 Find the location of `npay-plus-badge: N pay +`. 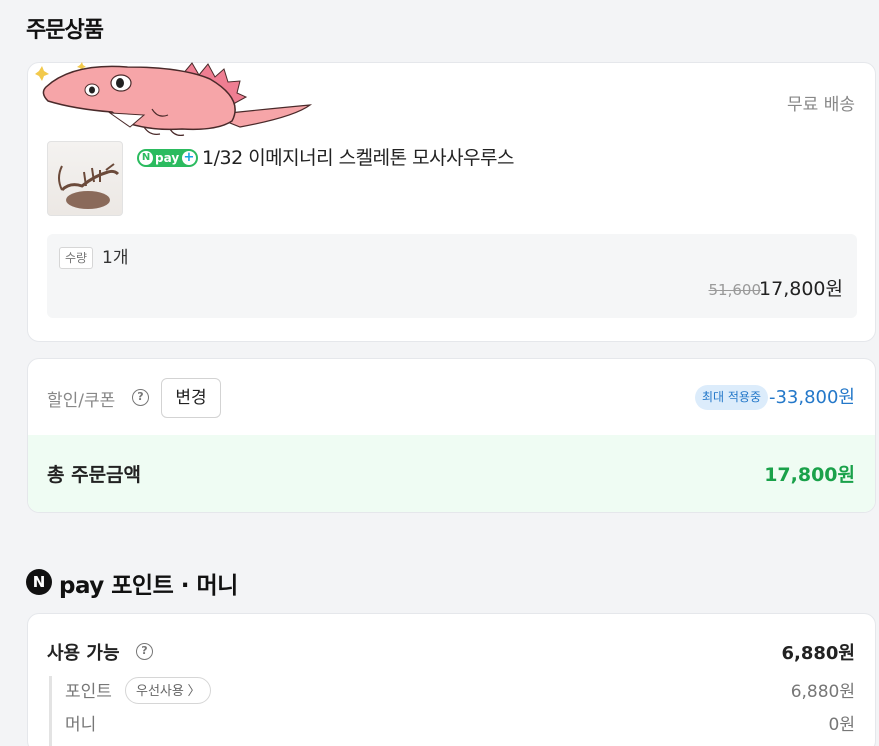

npay-plus-badge: N pay + is located at coordinates (167, 158).